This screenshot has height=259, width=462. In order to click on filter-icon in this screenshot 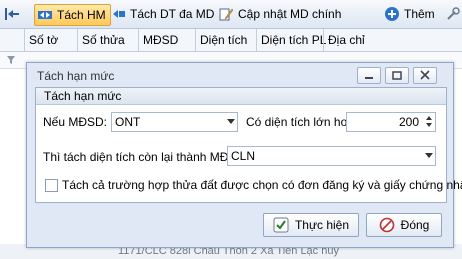, I will do `click(11, 60)`.